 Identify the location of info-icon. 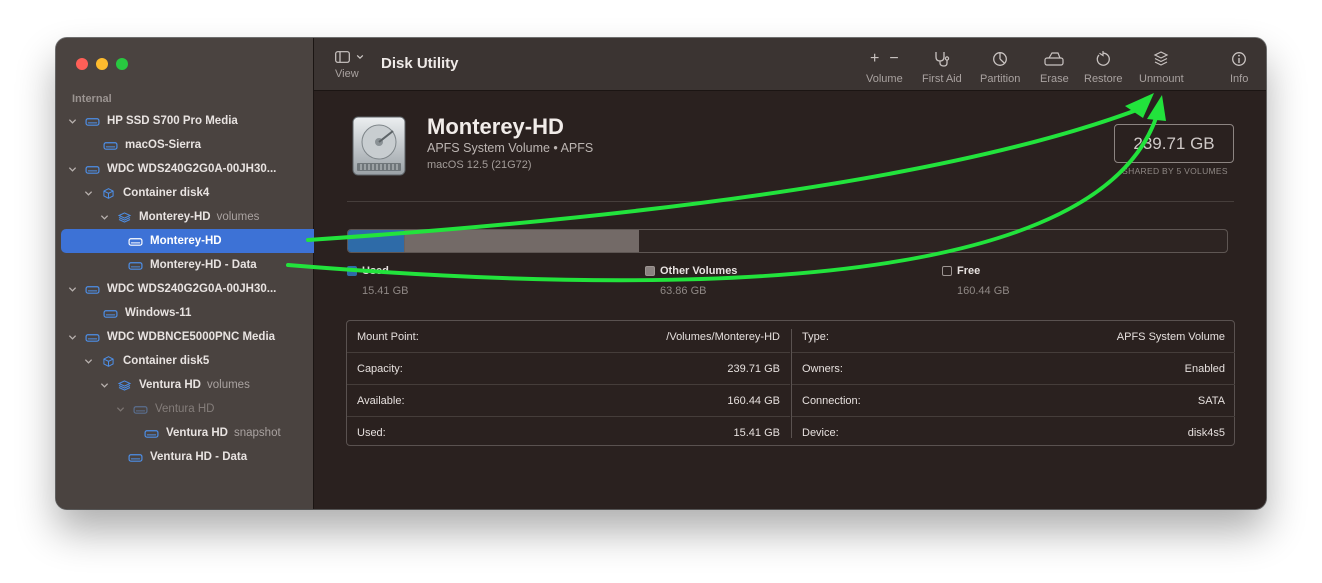
(1239, 58).